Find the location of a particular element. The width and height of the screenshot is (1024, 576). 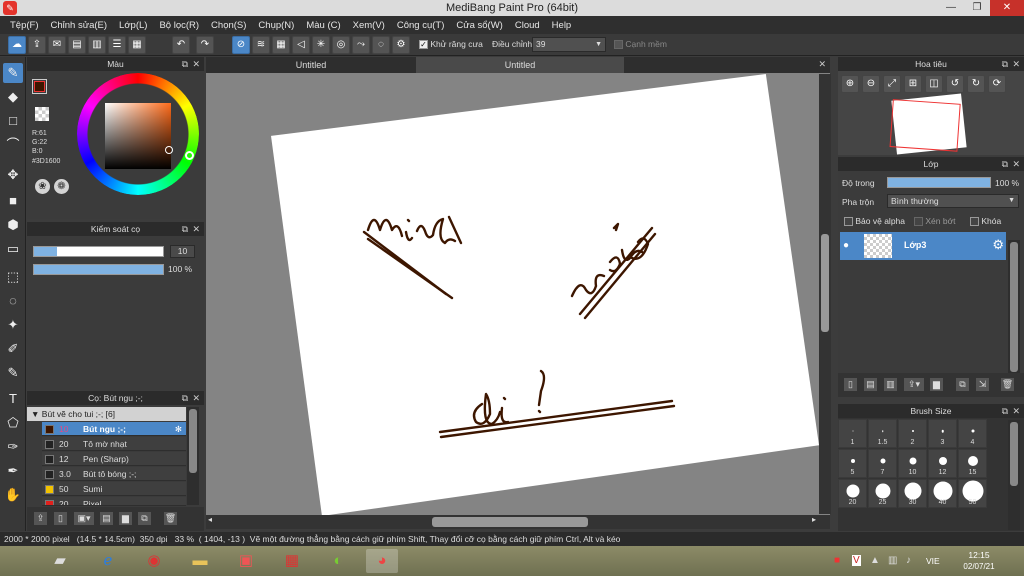

brush-size-15: 15 is located at coordinates (972, 463).